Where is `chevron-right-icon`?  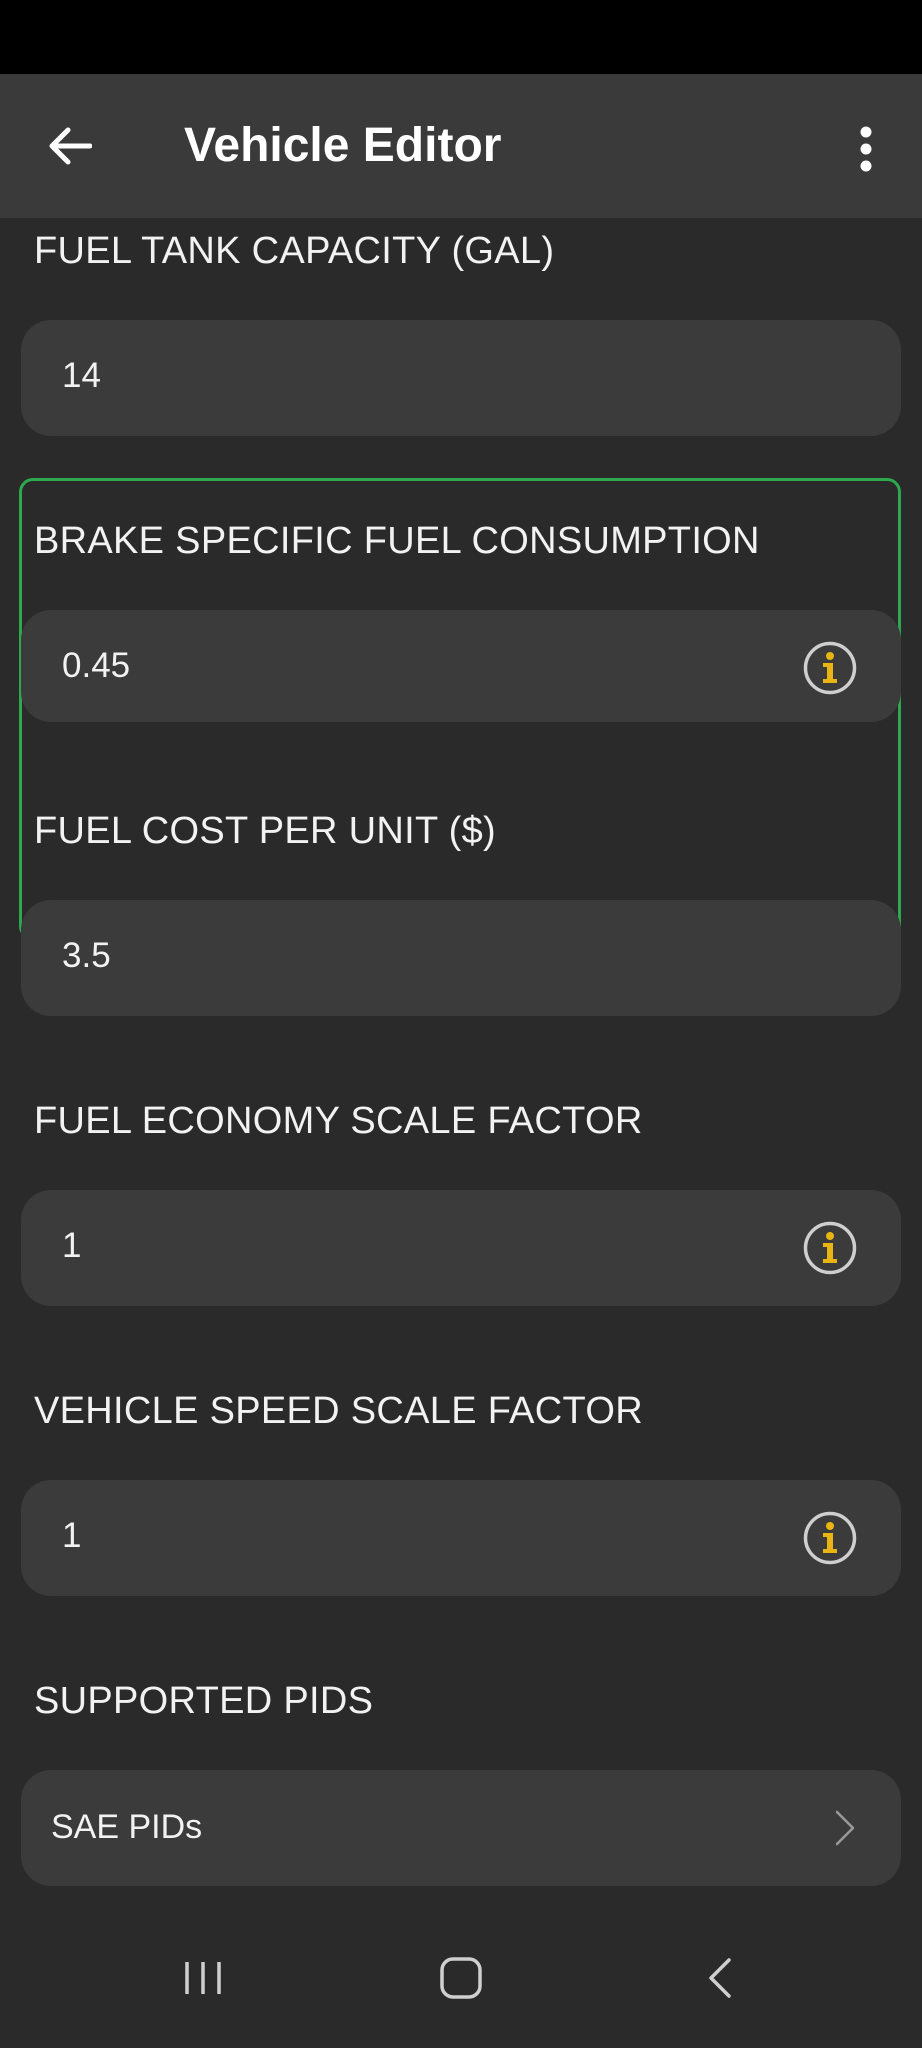 chevron-right-icon is located at coordinates (845, 1828).